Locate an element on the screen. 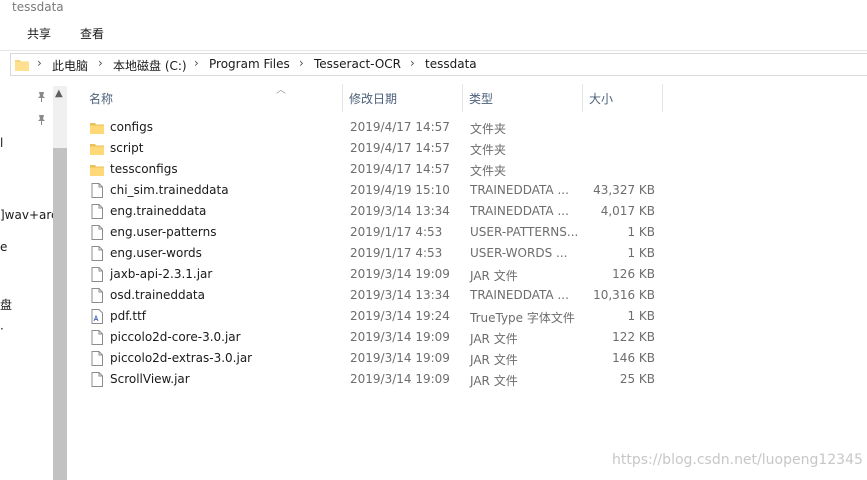  sort-ascending-icon: ︿ is located at coordinates (281, 90).